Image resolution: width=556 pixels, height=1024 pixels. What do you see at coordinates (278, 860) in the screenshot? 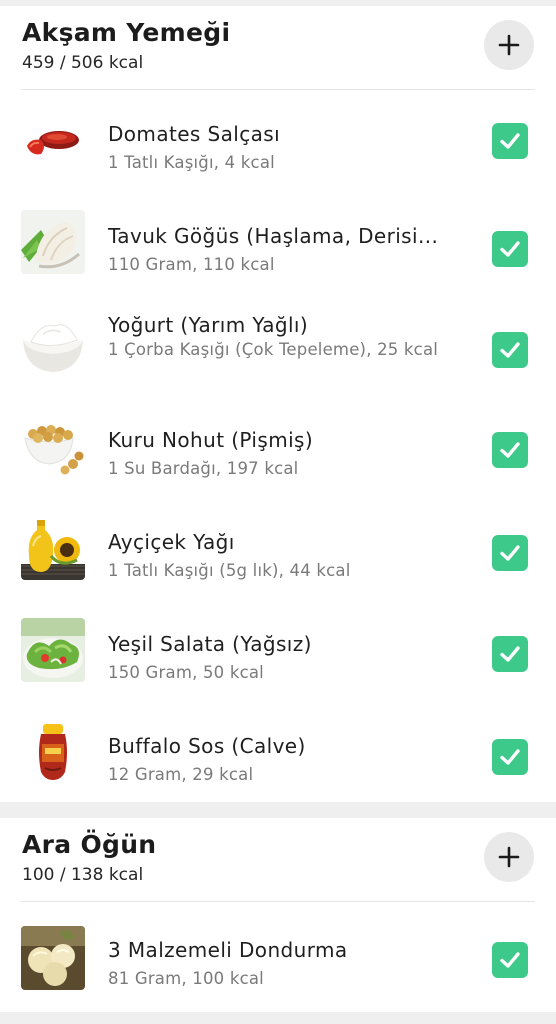
I see `meal-header: Ara Öğün 100 / 138 kcal` at bounding box center [278, 860].